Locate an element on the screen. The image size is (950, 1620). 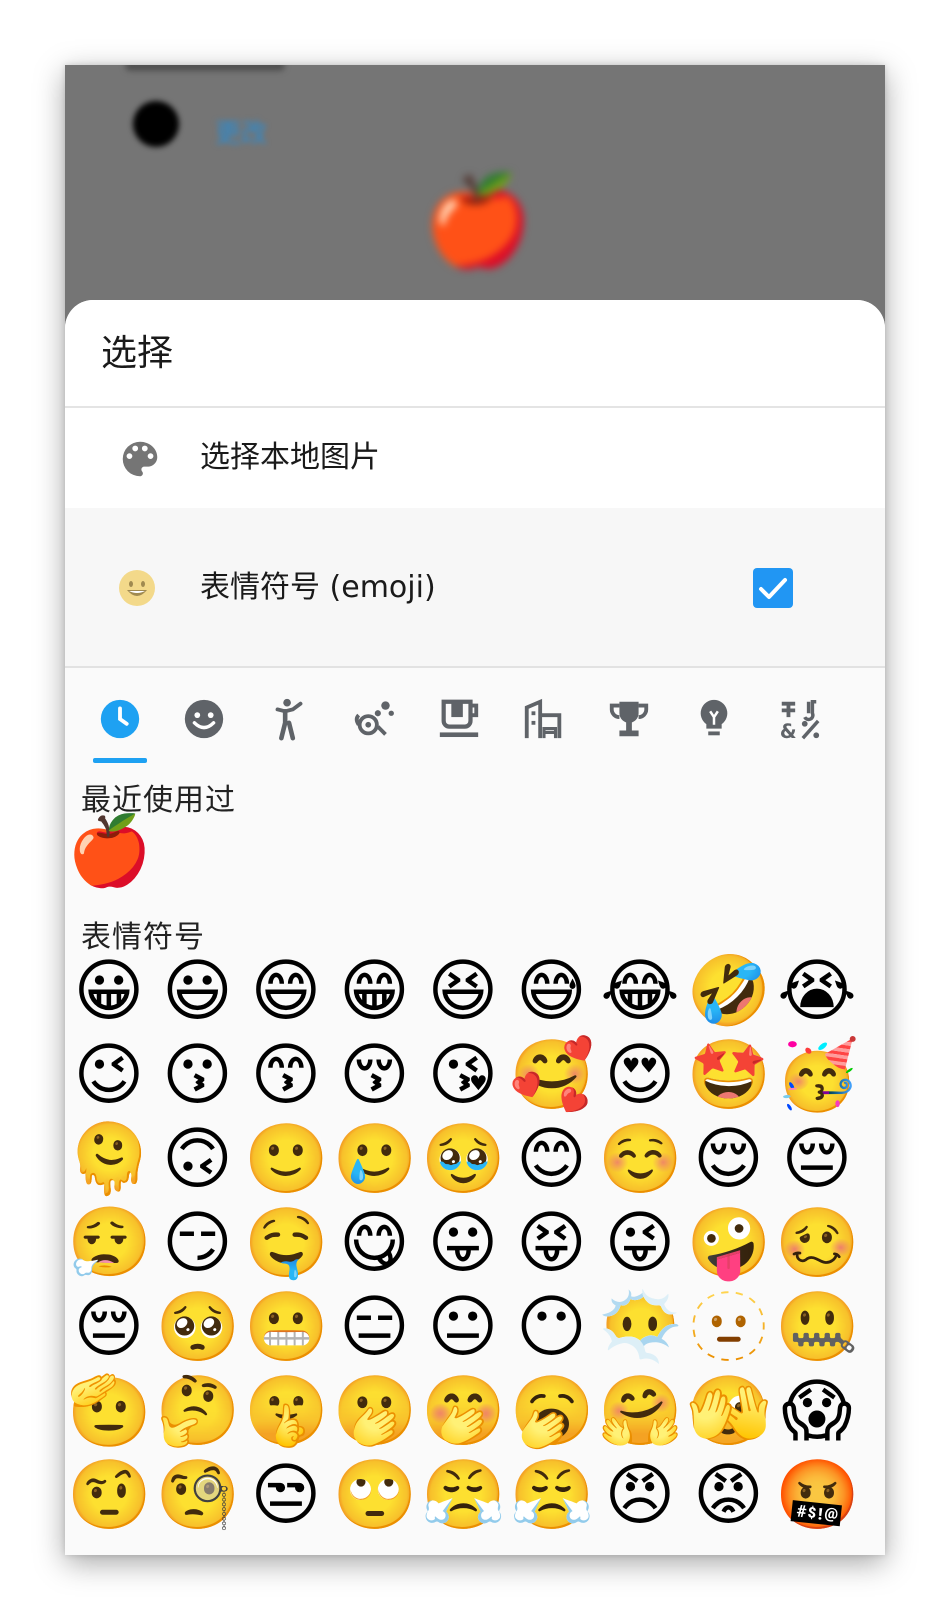
emoji-cell: 🤣 is located at coordinates (729, 992).